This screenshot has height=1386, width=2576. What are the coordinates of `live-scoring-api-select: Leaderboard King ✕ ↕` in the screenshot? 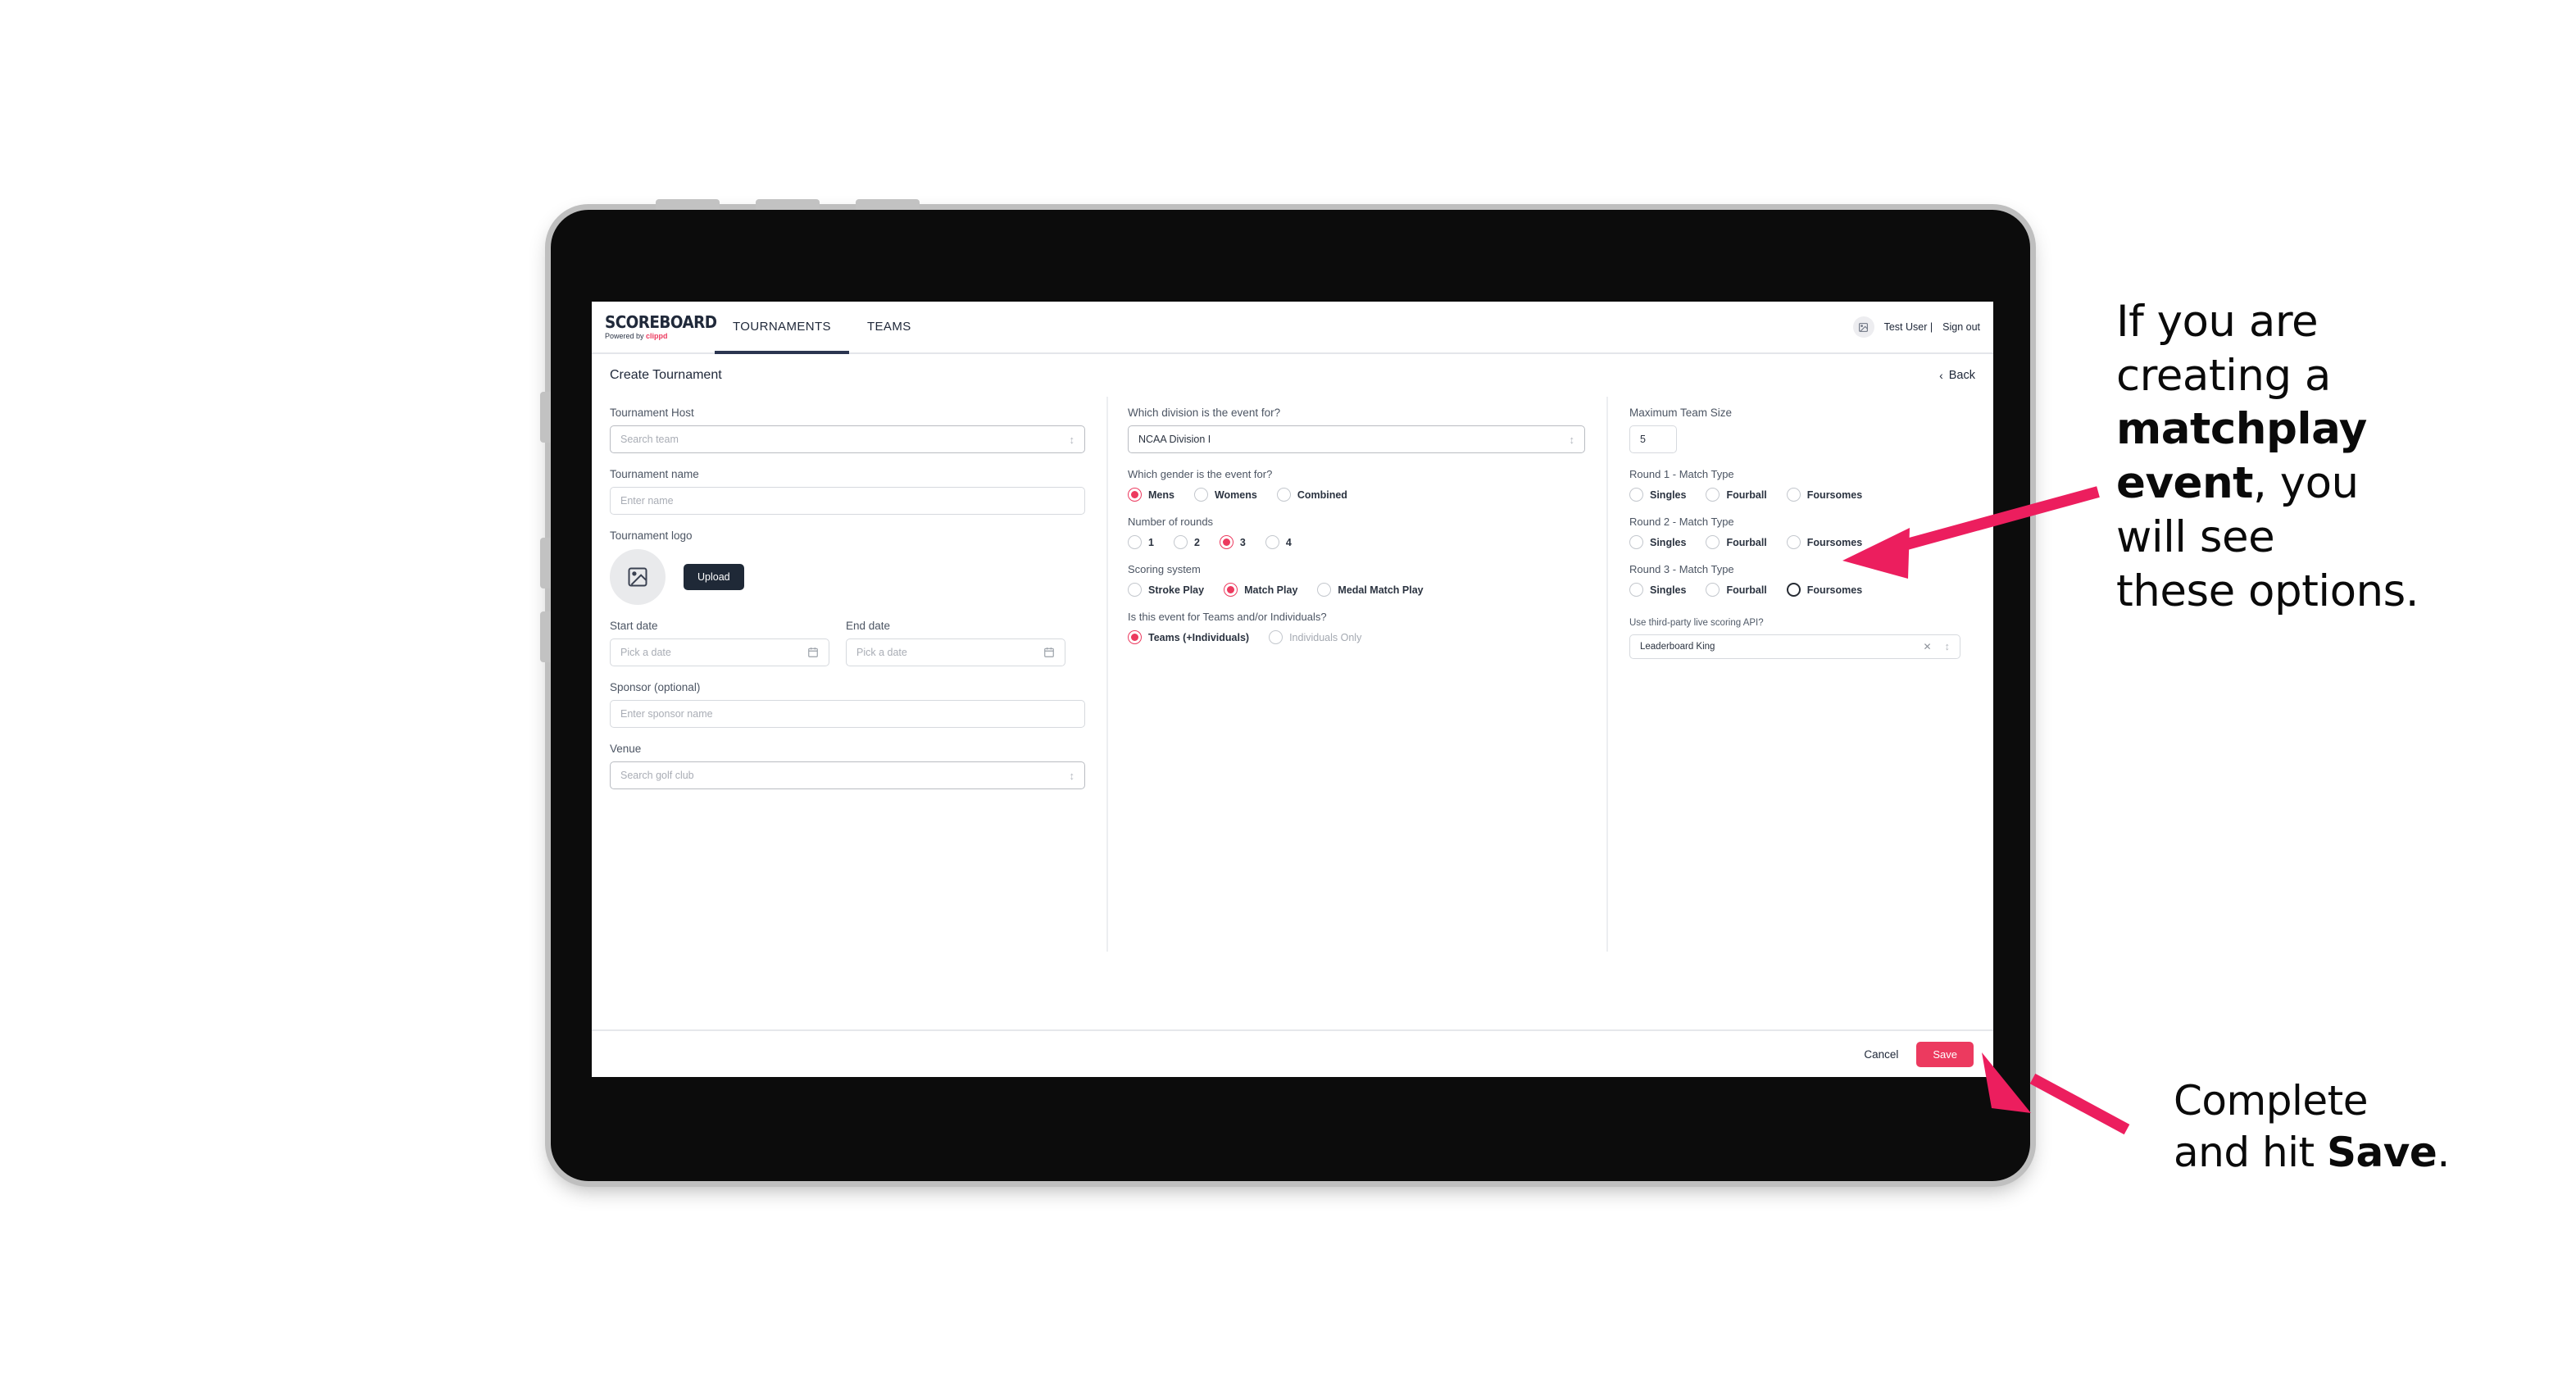 It's located at (1794, 646).